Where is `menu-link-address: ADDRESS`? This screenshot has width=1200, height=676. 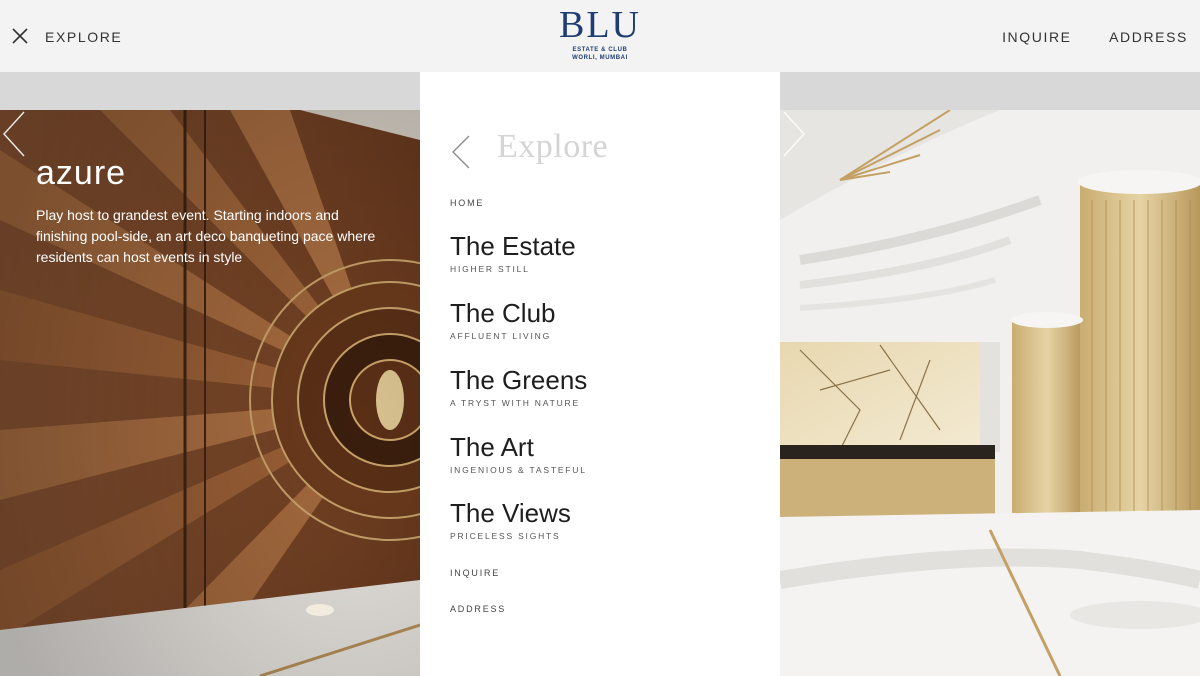 menu-link-address: ADDRESS is located at coordinates (478, 609).